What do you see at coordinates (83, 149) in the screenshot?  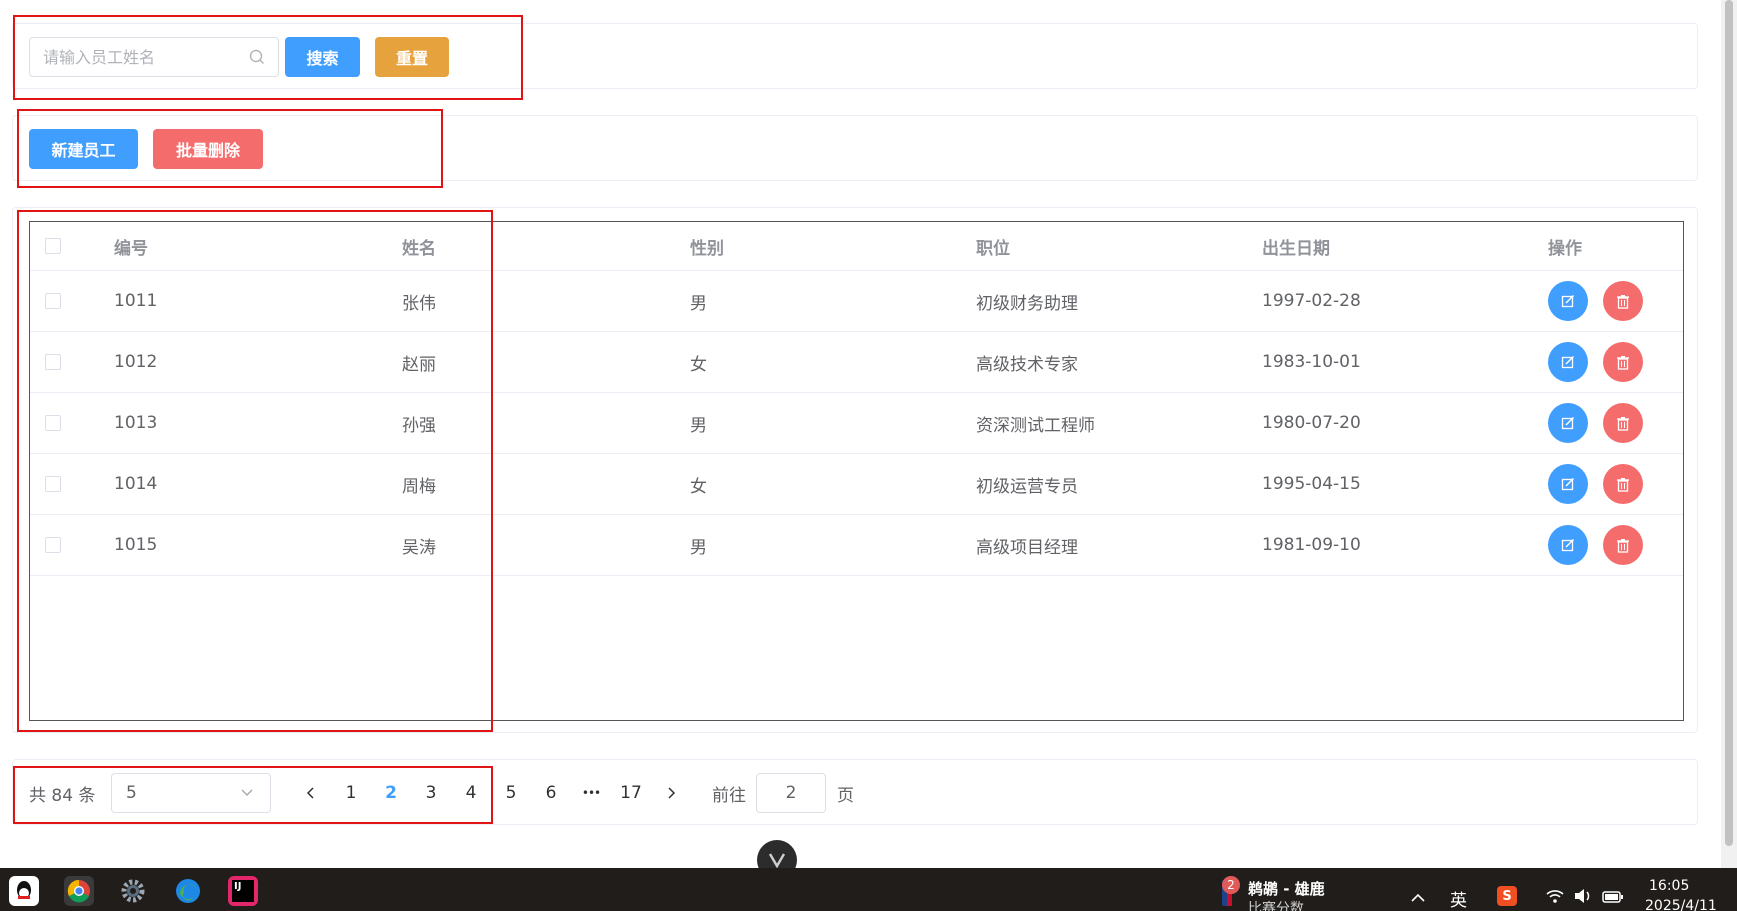 I see `new-employee-button: 新建员工` at bounding box center [83, 149].